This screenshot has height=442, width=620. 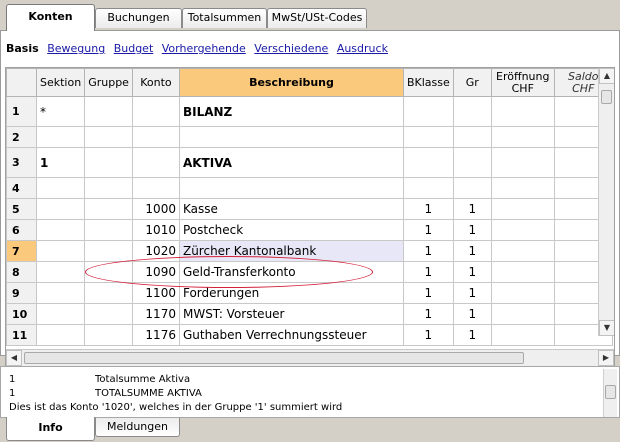 I want to click on row-number: 8, so click(x=21, y=272).